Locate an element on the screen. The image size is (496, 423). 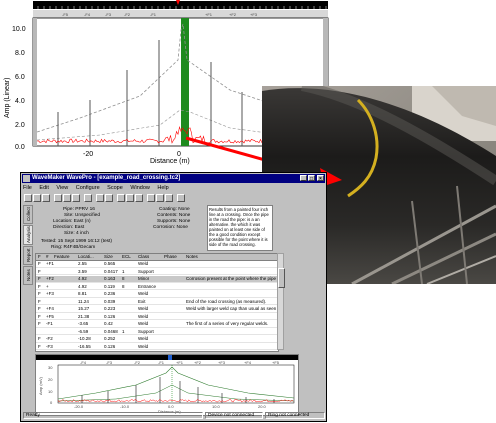
menu-scope: Scope is located at coordinates (115, 188).